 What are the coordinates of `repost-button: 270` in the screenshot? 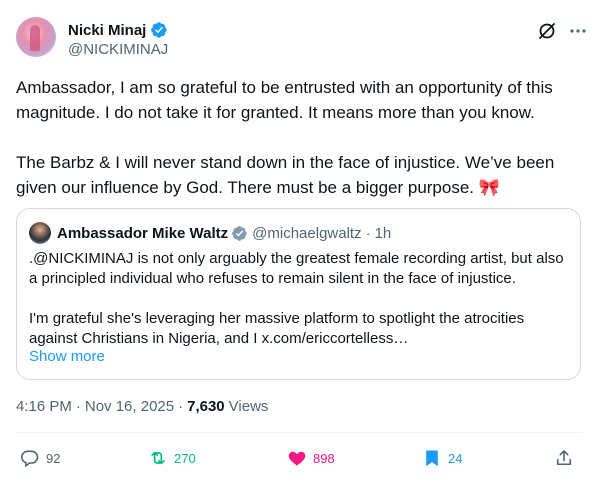 It's located at (172, 458).